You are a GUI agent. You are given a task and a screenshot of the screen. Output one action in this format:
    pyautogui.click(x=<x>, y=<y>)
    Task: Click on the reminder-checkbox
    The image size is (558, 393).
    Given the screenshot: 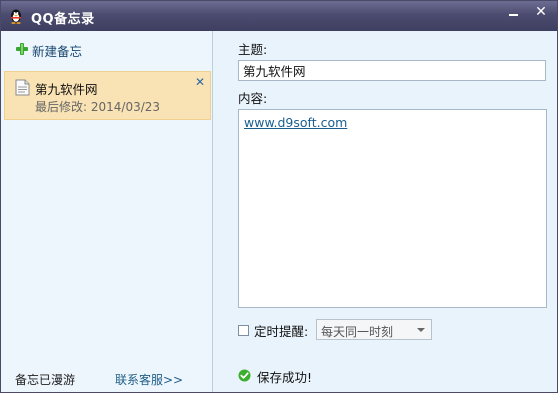 What is the action you would take?
    pyautogui.click(x=243, y=330)
    